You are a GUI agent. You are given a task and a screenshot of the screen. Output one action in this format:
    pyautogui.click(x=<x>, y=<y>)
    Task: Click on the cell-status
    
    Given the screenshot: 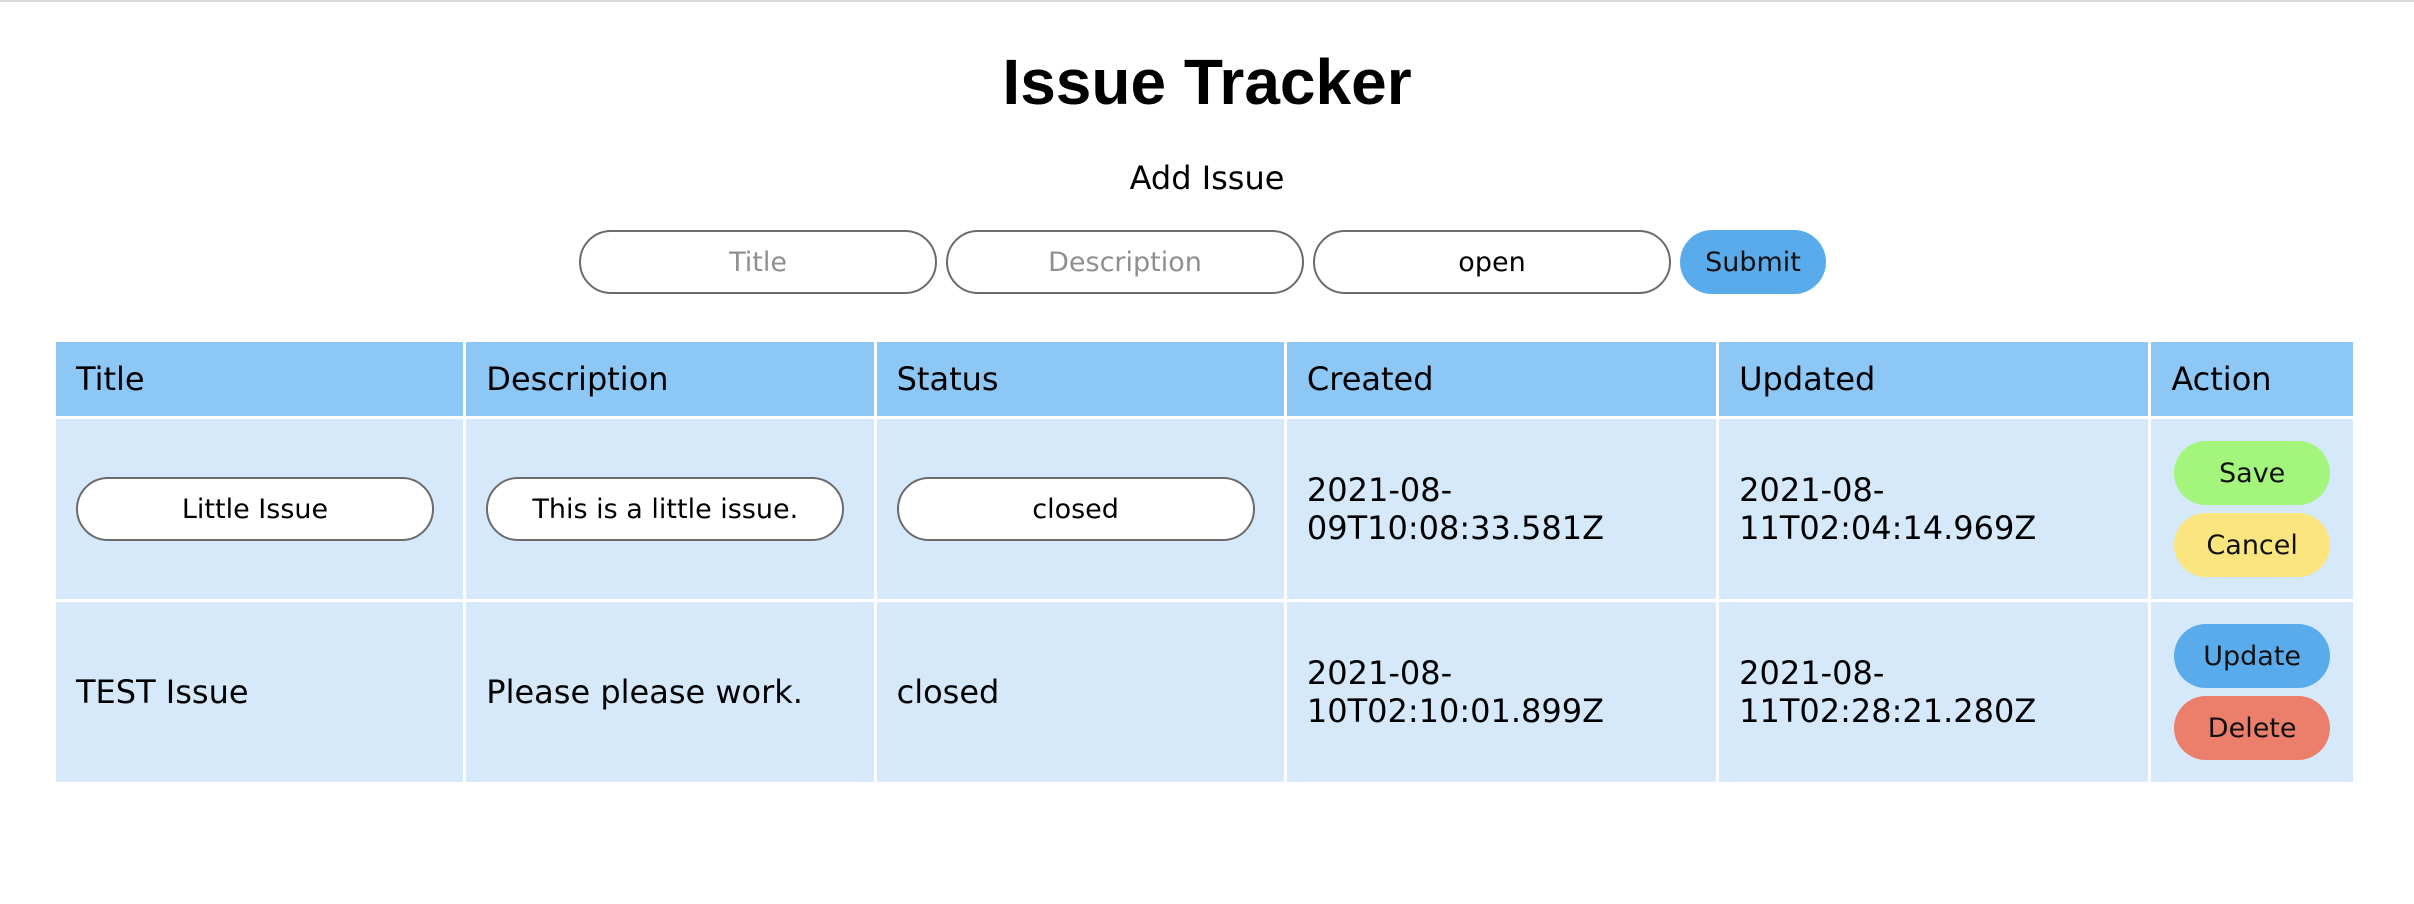 What is the action you would take?
    pyautogui.click(x=1080, y=509)
    